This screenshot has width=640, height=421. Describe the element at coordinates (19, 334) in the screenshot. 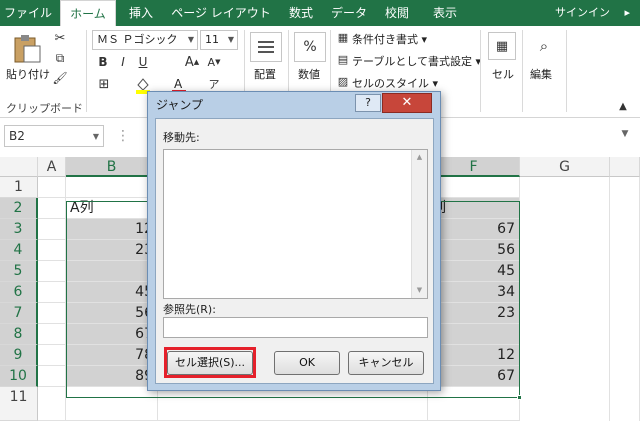

I see `row-header: 8` at that location.